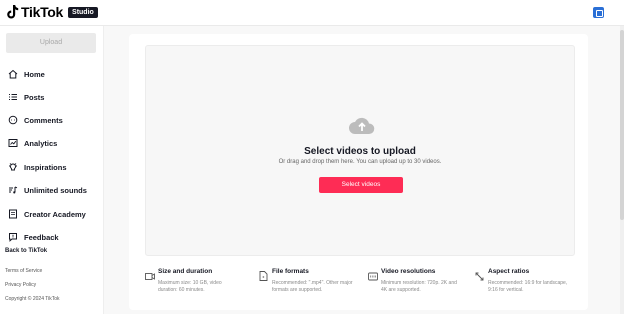  Describe the element at coordinates (13, 214) in the screenshot. I see `book-icon` at that location.